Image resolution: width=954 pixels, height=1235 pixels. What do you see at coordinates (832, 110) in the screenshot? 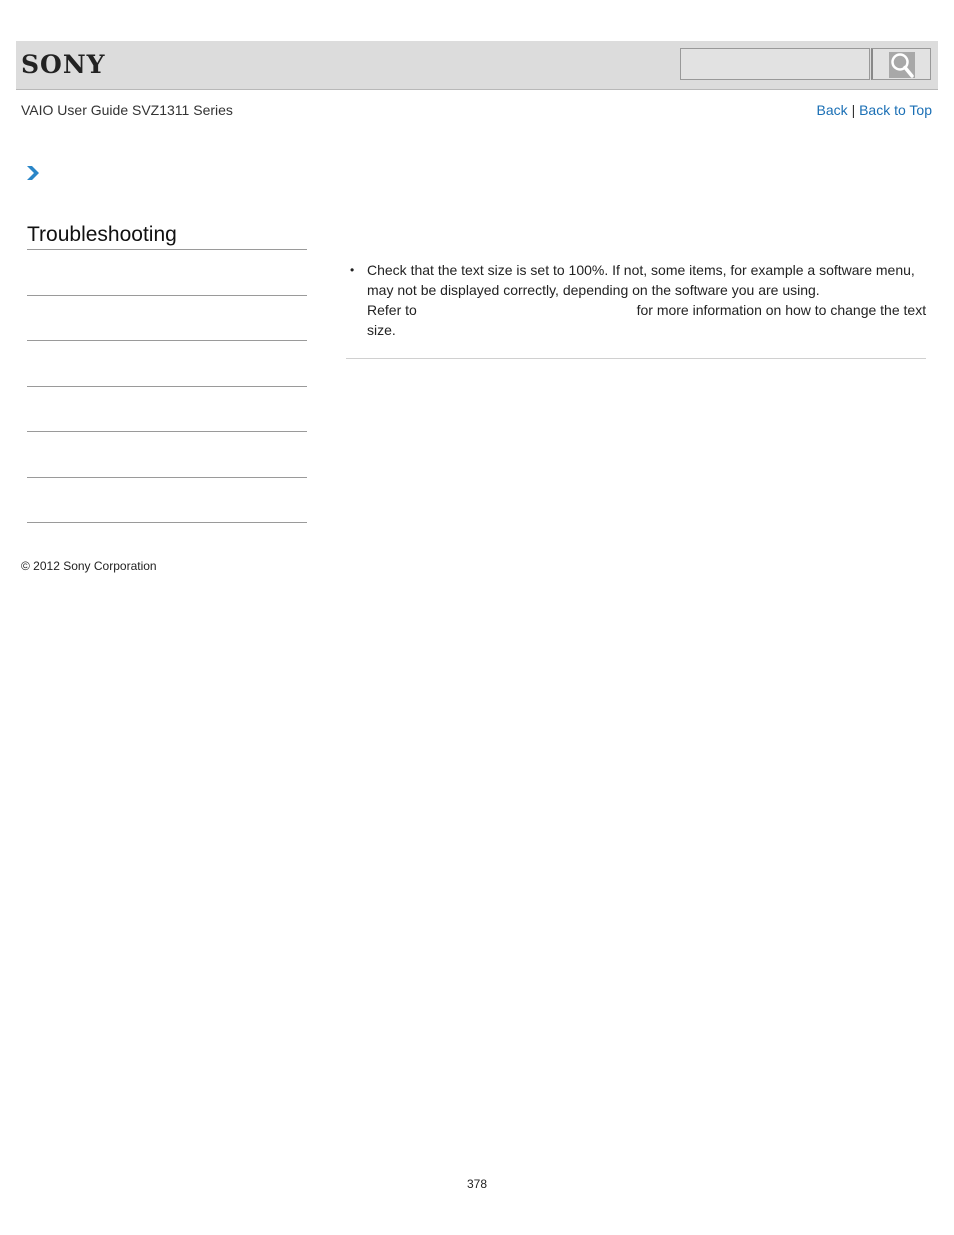
I see `back-link: Back` at bounding box center [832, 110].